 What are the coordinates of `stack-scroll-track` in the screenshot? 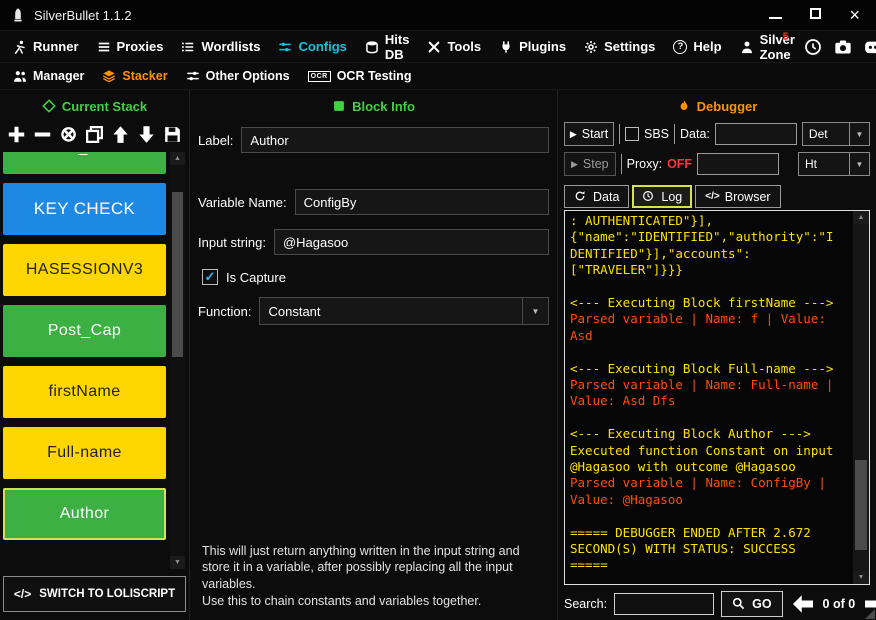 It's located at (177, 360).